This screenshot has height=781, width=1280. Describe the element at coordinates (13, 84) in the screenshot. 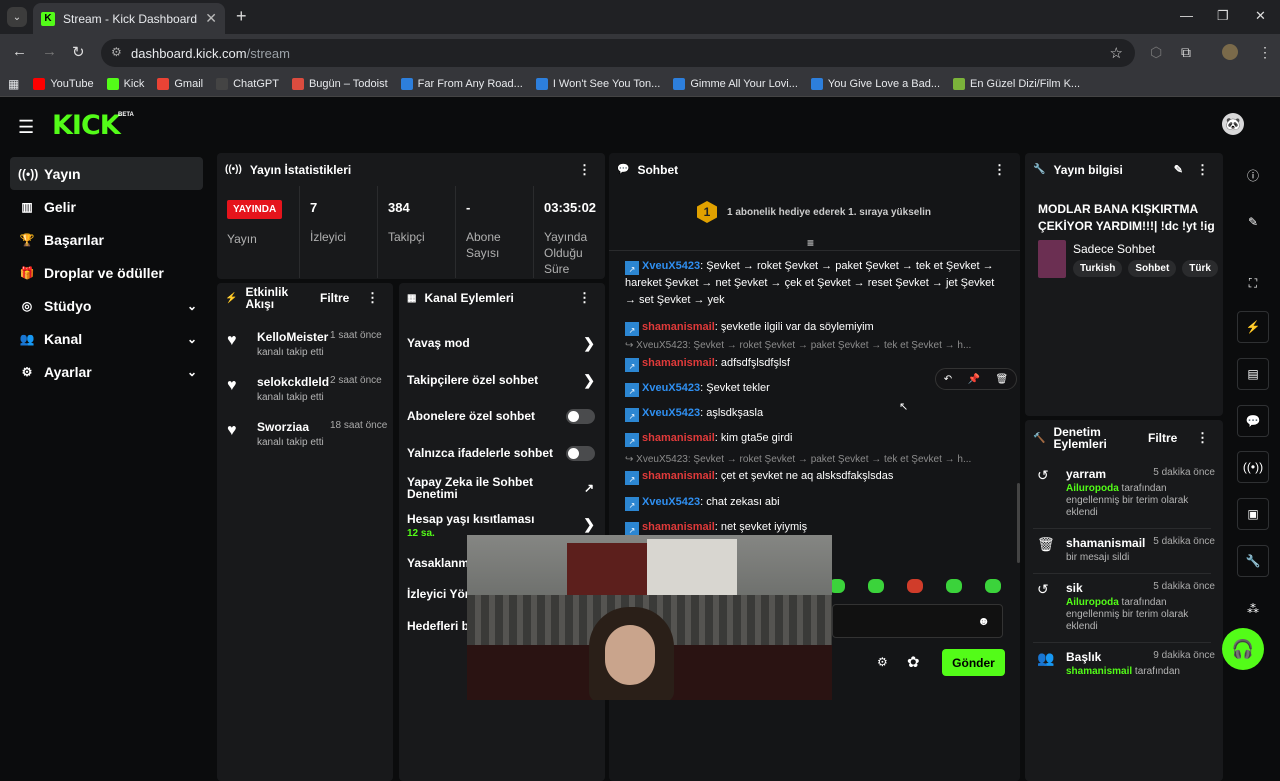

I see `apps-grid-icon: ▦` at that location.